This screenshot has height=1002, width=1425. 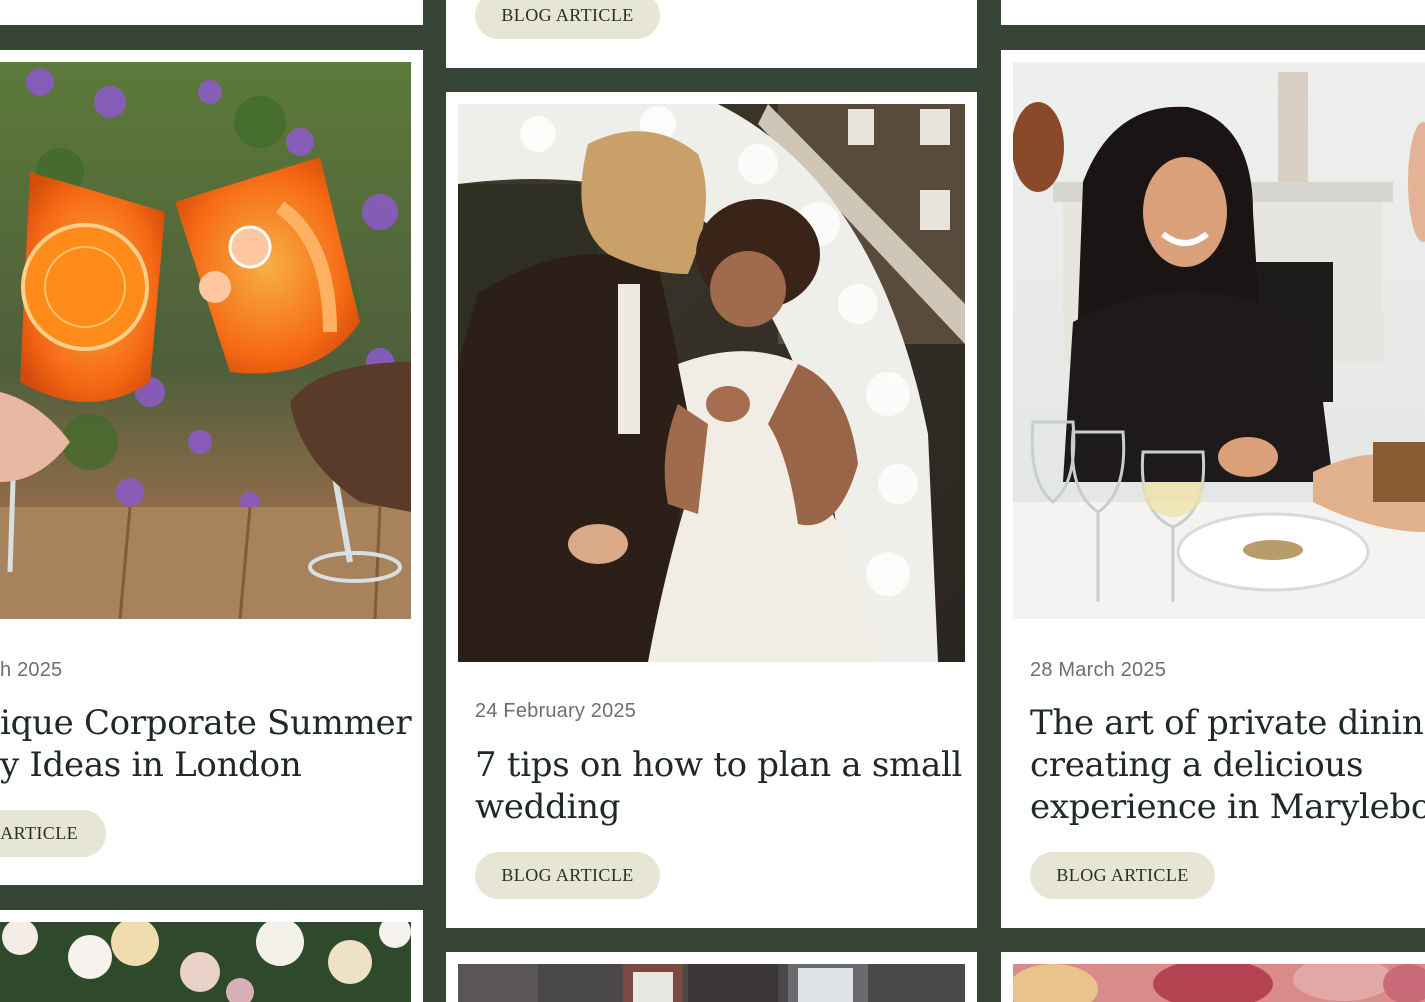 I want to click on brick-building-photo, so click(x=711, y=983).